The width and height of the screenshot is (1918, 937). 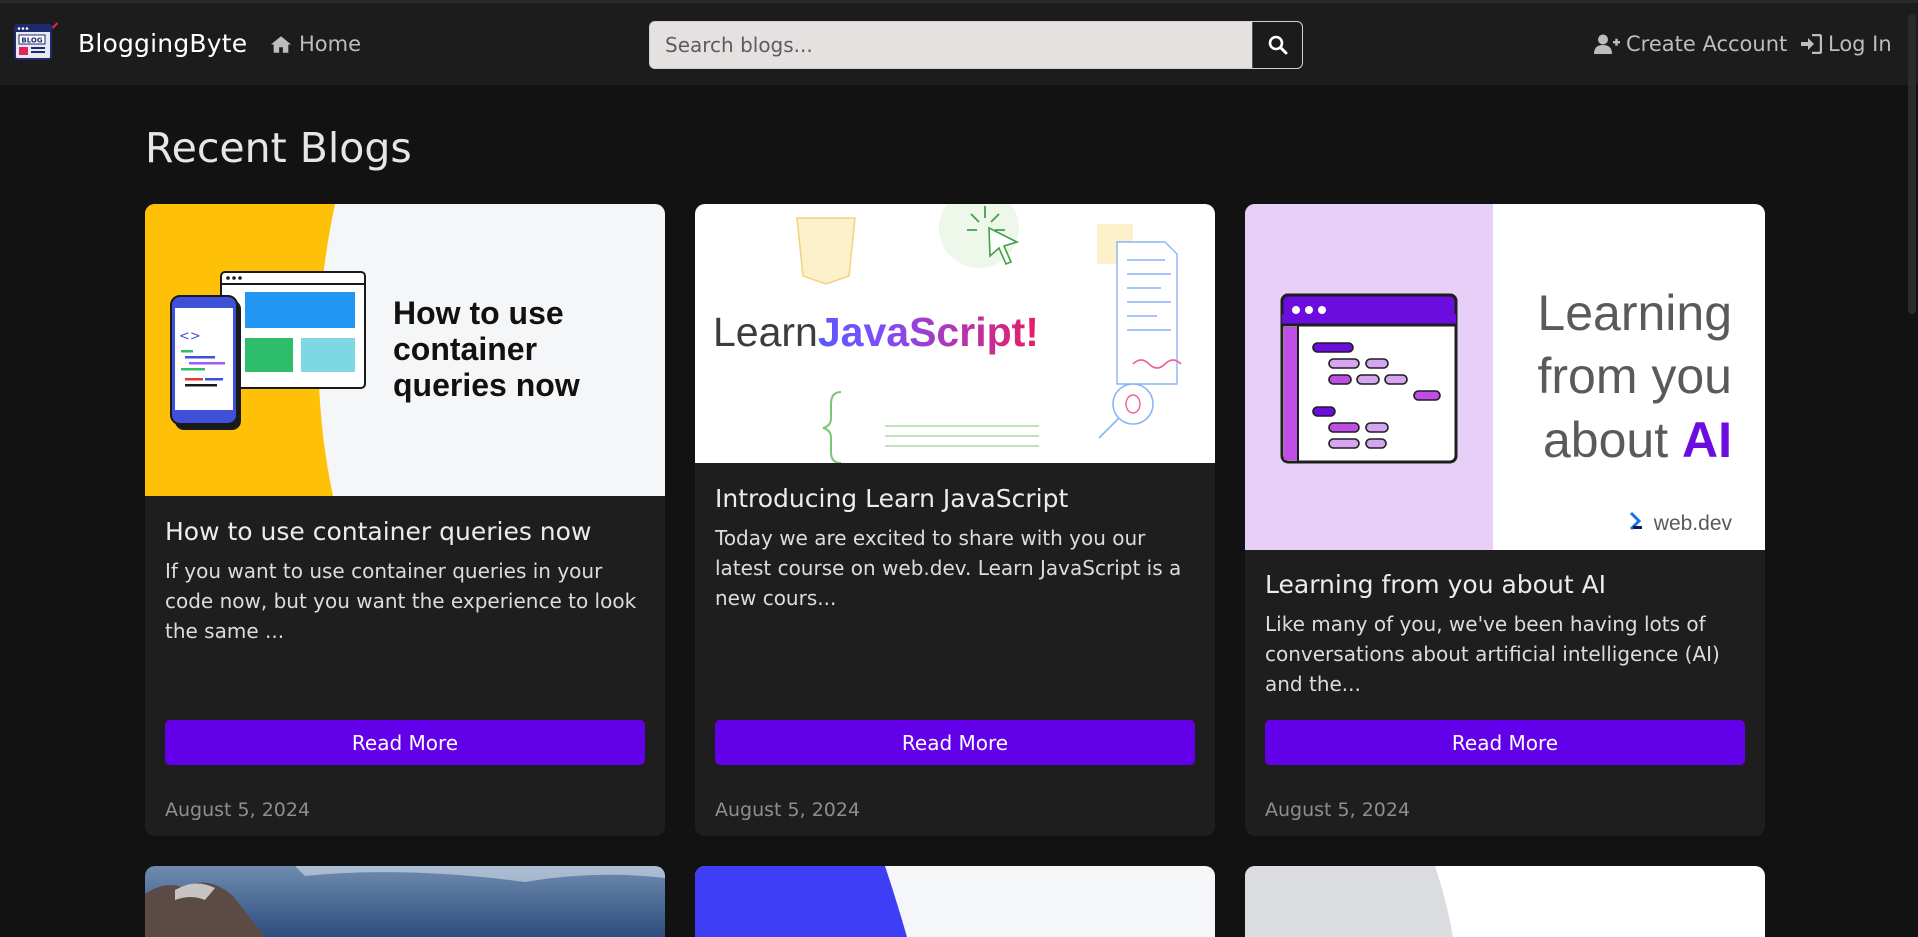 I want to click on learning-ai-illustration: Learning from you about AI web.dev, so click(x=1505, y=377).